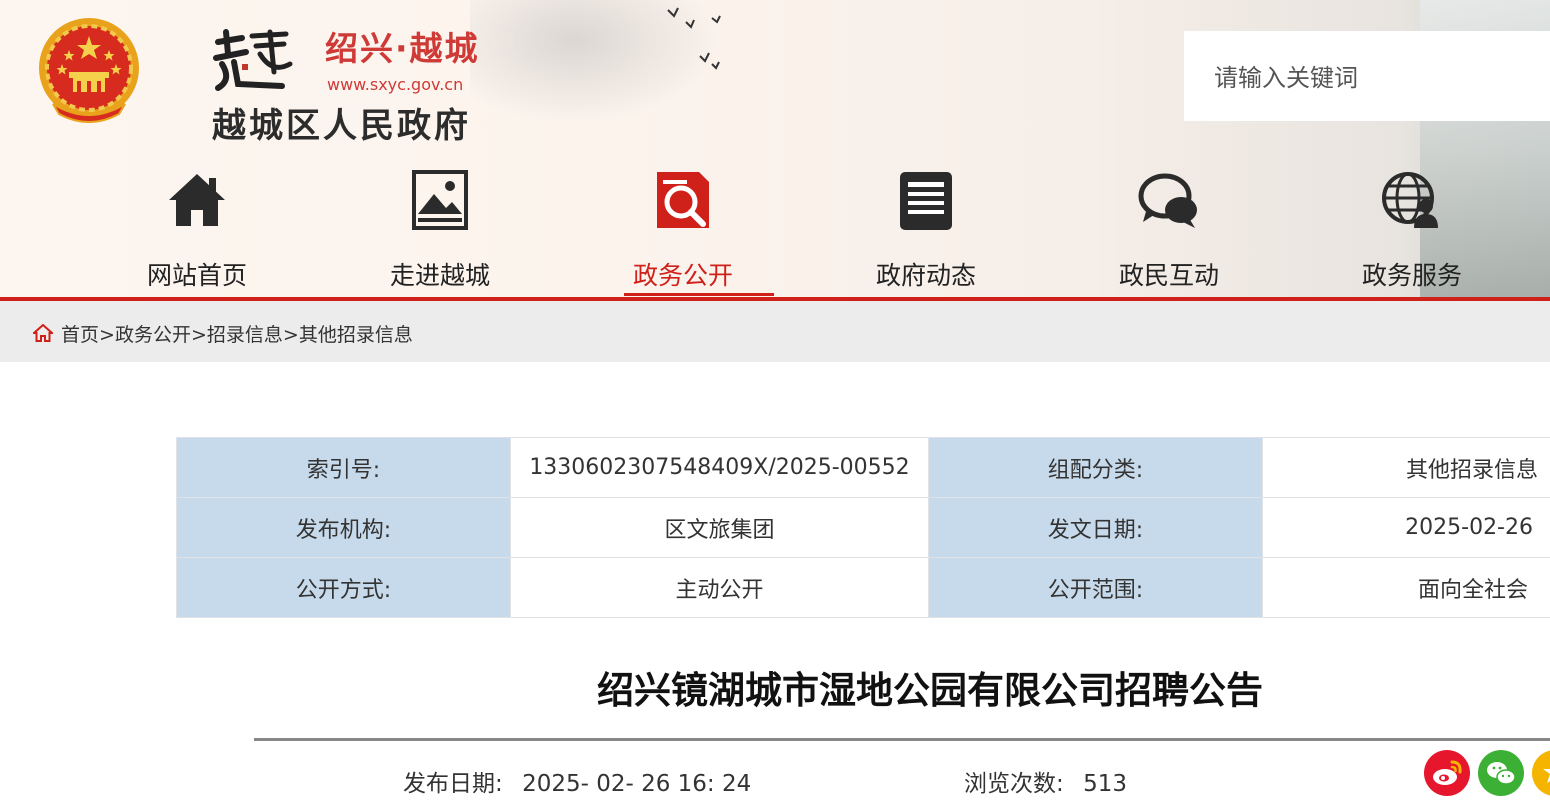  I want to click on site-title: 越城区人民政府, so click(341, 126).